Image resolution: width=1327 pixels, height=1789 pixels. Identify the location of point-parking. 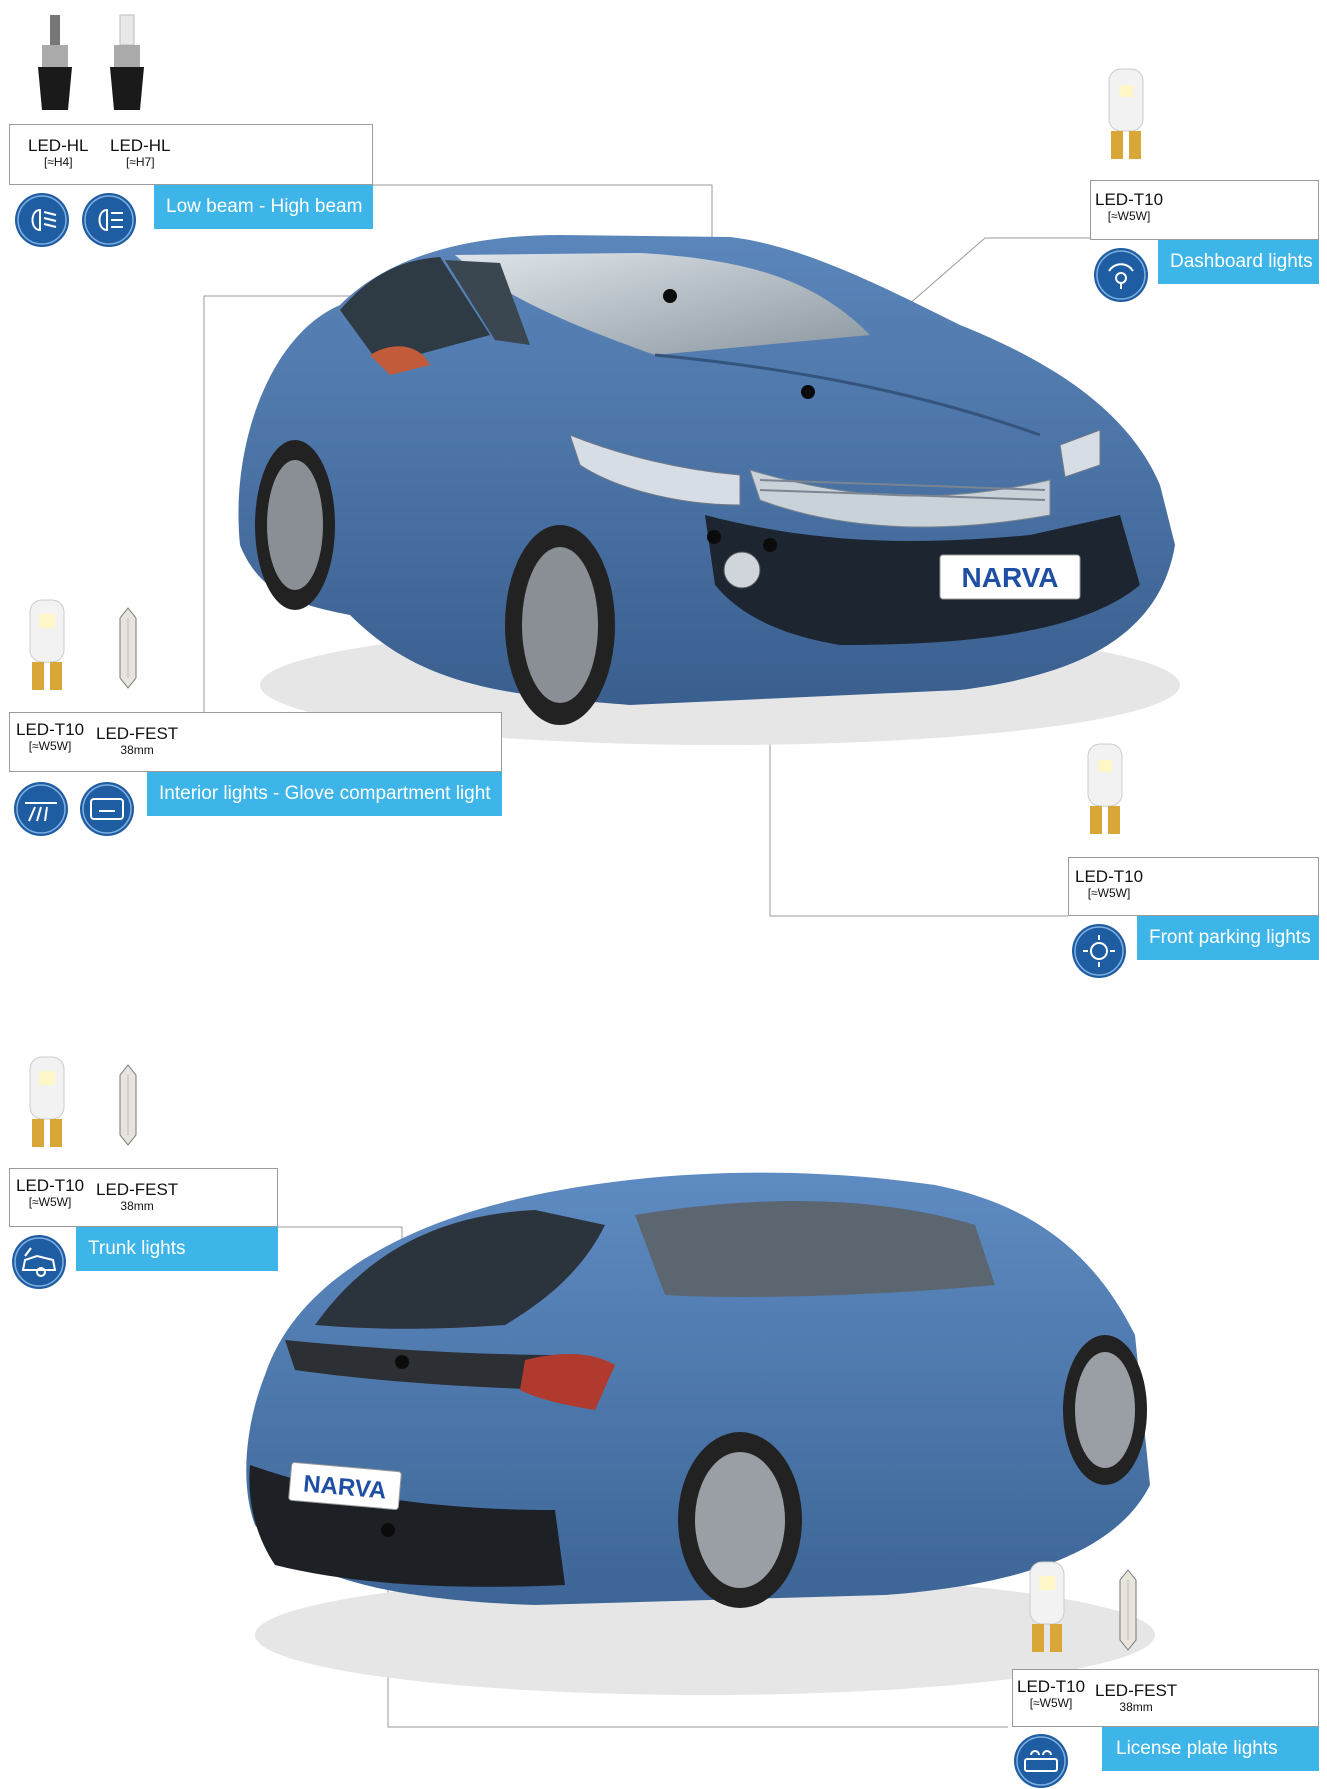
(770, 545).